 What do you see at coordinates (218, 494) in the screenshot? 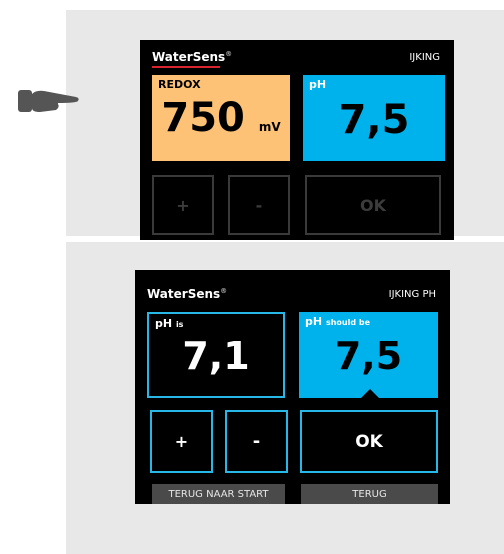
I see `back-to-start-button: TERUG NAAR START` at bounding box center [218, 494].